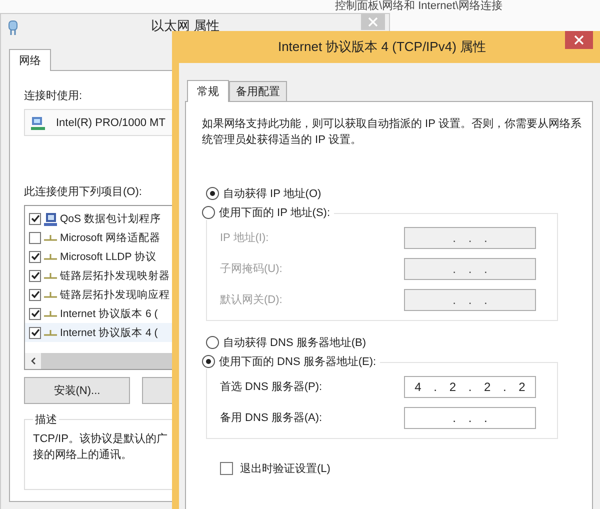 This screenshot has width=600, height=509. What do you see at coordinates (83, 191) in the screenshot?
I see `section-label: 此连接使用下列项目(O):` at bounding box center [83, 191].